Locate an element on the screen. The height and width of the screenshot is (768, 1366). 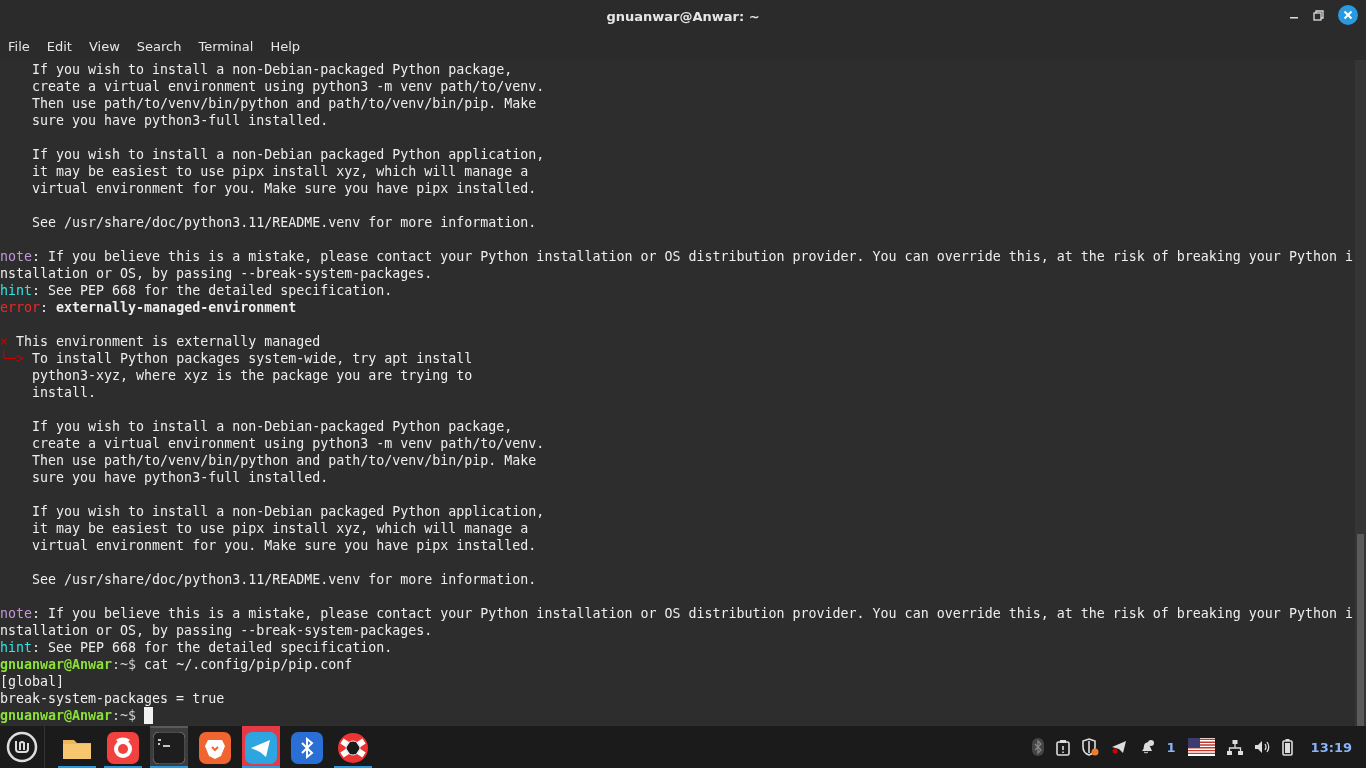
terminal-line: ╰─> To install Python packages system-wide, try apt install is located at coordinates (236, 358).